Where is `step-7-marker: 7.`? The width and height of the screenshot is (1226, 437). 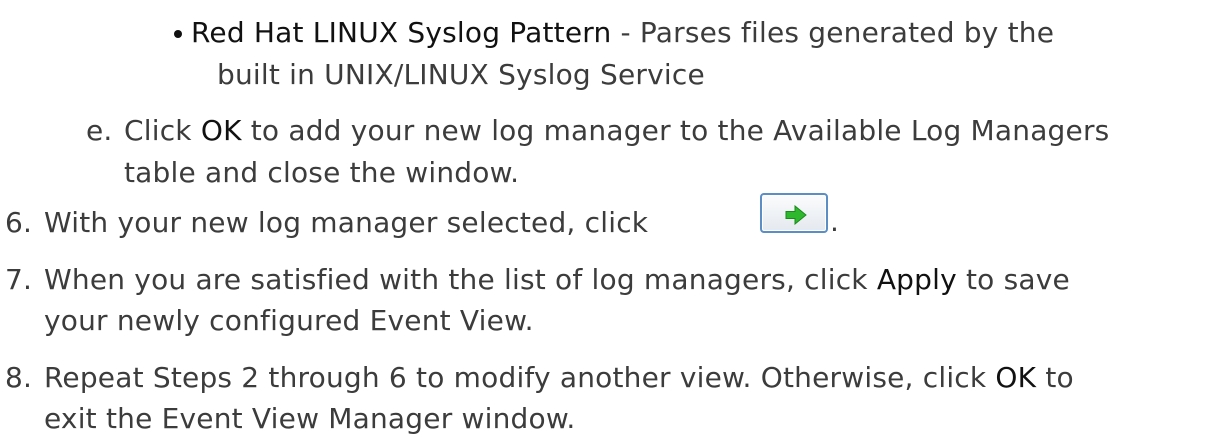
step-7-marker: 7. is located at coordinates (19, 279).